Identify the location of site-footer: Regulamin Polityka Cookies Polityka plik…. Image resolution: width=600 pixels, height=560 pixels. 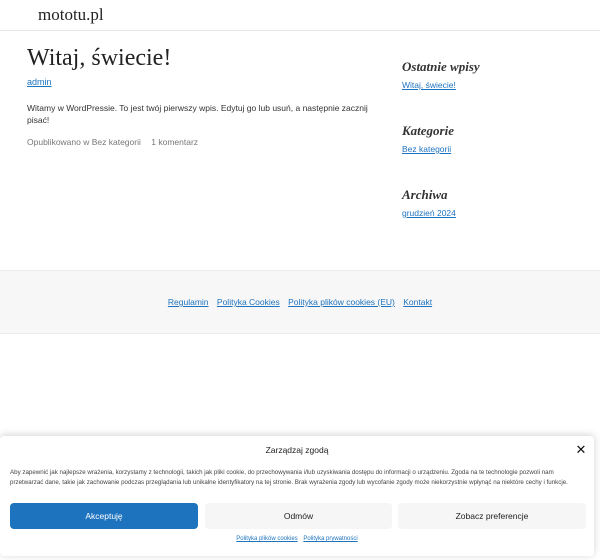
(300, 302).